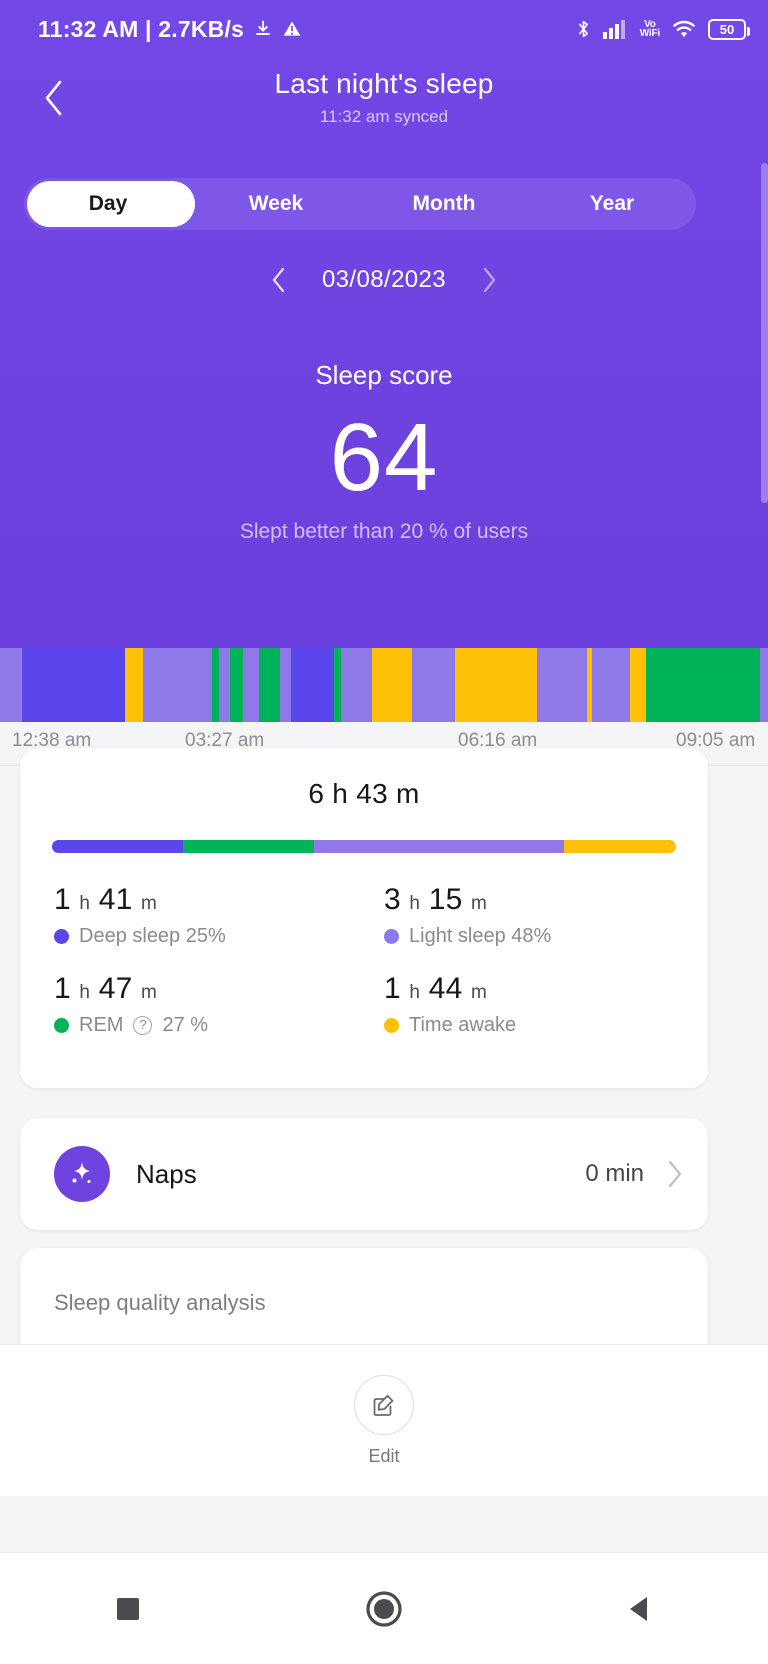 This screenshot has height=1664, width=768. Describe the element at coordinates (684, 28) in the screenshot. I see `wifi-icon` at that location.